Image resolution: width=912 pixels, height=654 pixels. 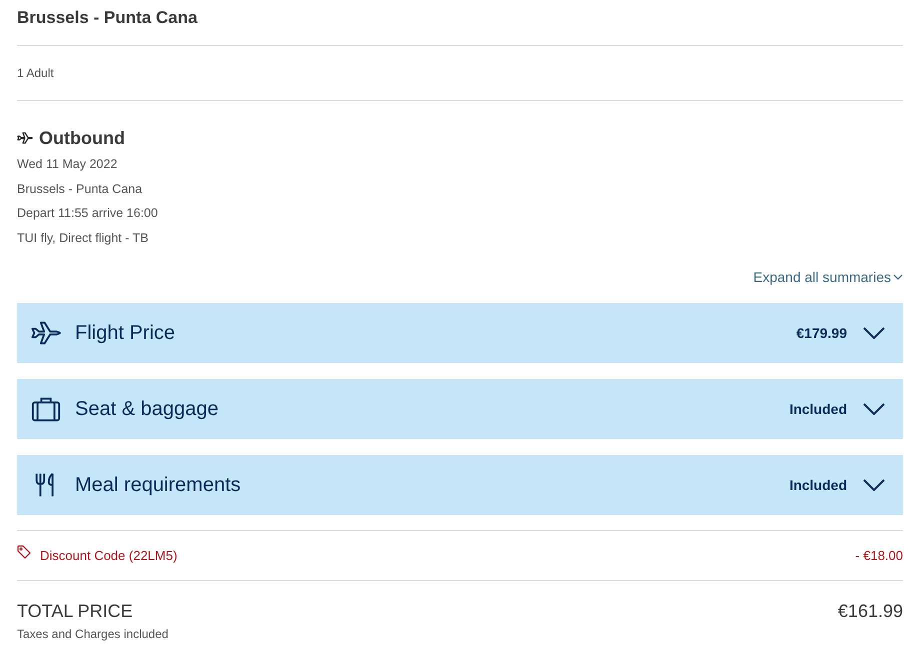 I want to click on route-title: Brussels - Punta Cana, so click(x=107, y=18).